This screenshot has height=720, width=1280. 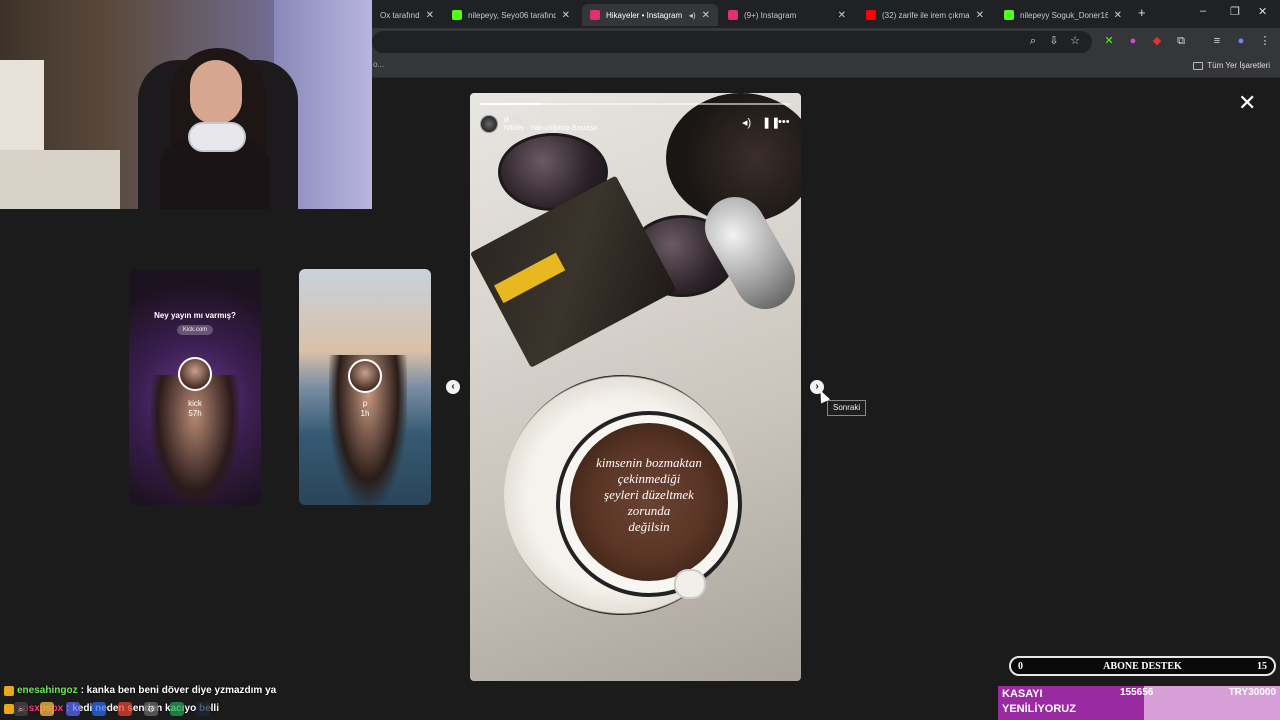 I want to click on donation-label-line: KASAYI, so click(x=1022, y=694).